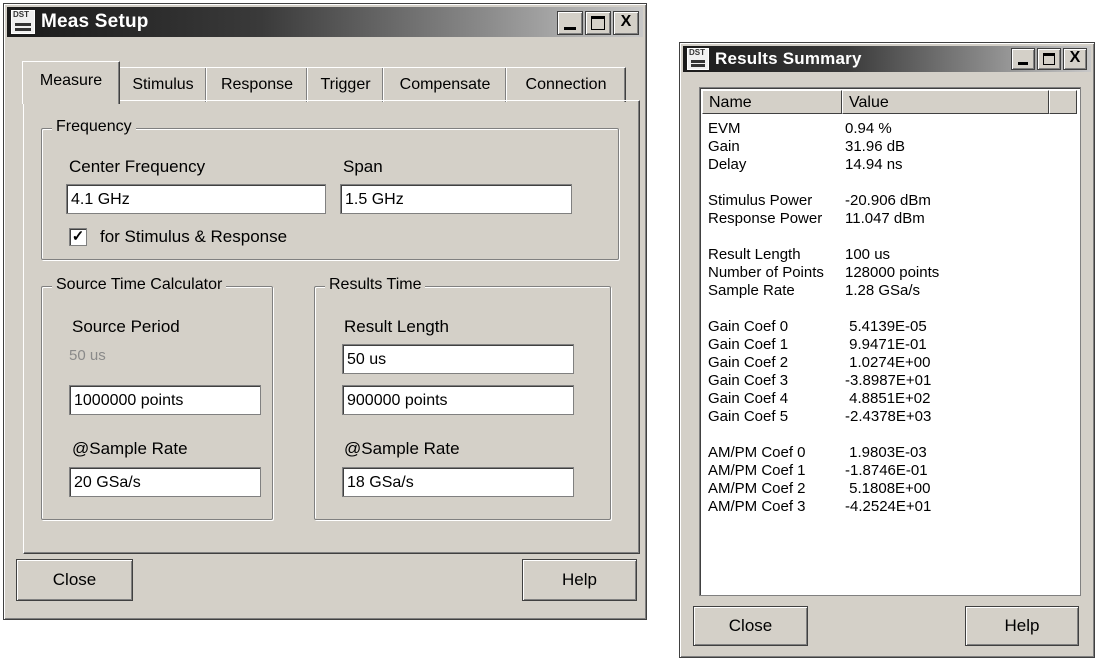 Image resolution: width=1097 pixels, height=660 pixels. What do you see at coordinates (139, 285) in the screenshot?
I see `source-time-calculator-legend: Source Time Calculator` at bounding box center [139, 285].